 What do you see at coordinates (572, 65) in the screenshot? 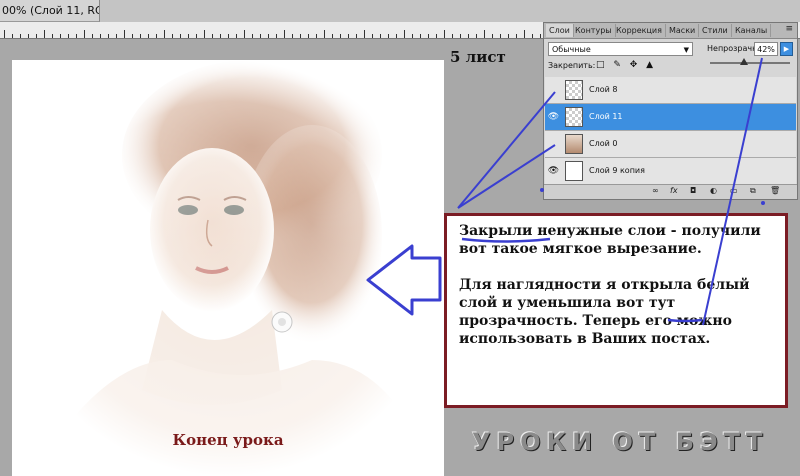
I see `lock-label: Закрепить:` at bounding box center [572, 65].